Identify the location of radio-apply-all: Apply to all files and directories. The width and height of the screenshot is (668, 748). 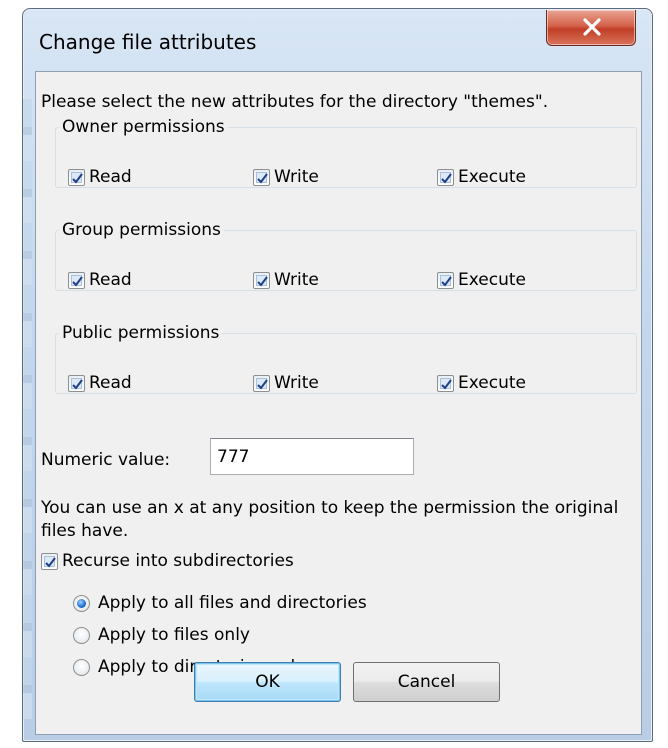
(220, 603).